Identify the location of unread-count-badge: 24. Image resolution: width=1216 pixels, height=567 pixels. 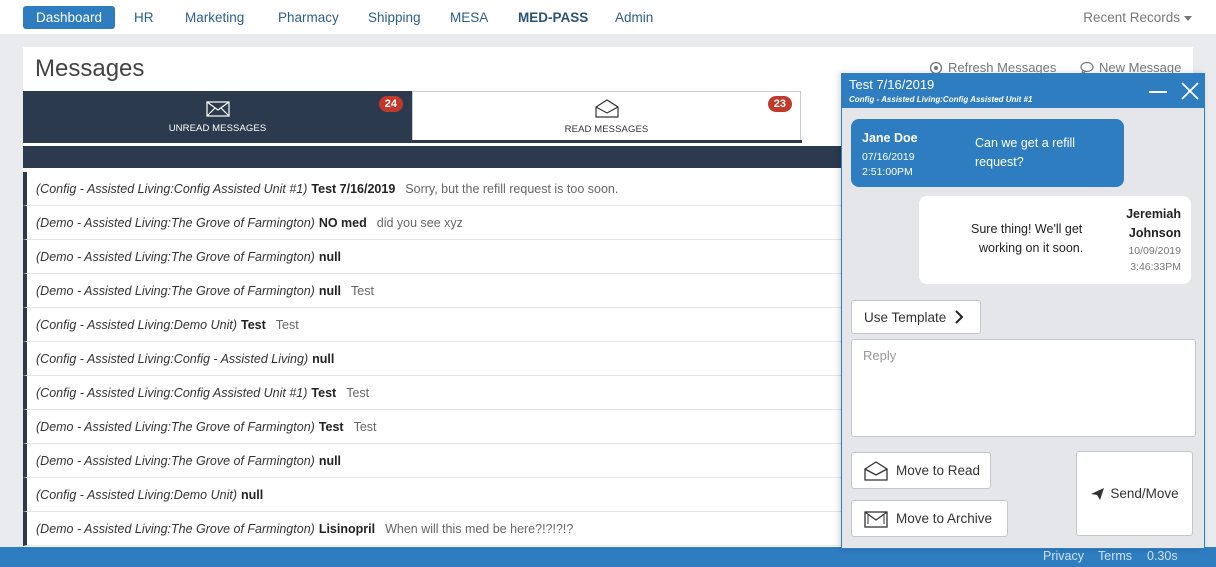
(390, 104).